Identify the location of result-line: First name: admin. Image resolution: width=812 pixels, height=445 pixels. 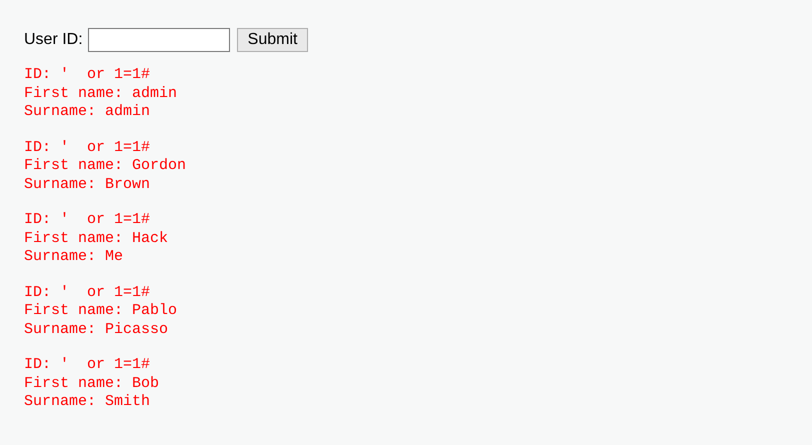
(101, 93).